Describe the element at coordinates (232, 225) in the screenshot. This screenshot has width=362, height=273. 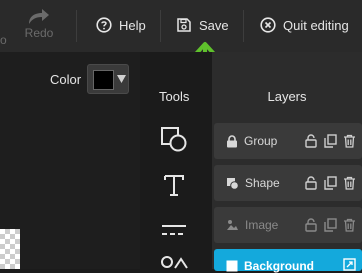
I see `image-icon` at that location.